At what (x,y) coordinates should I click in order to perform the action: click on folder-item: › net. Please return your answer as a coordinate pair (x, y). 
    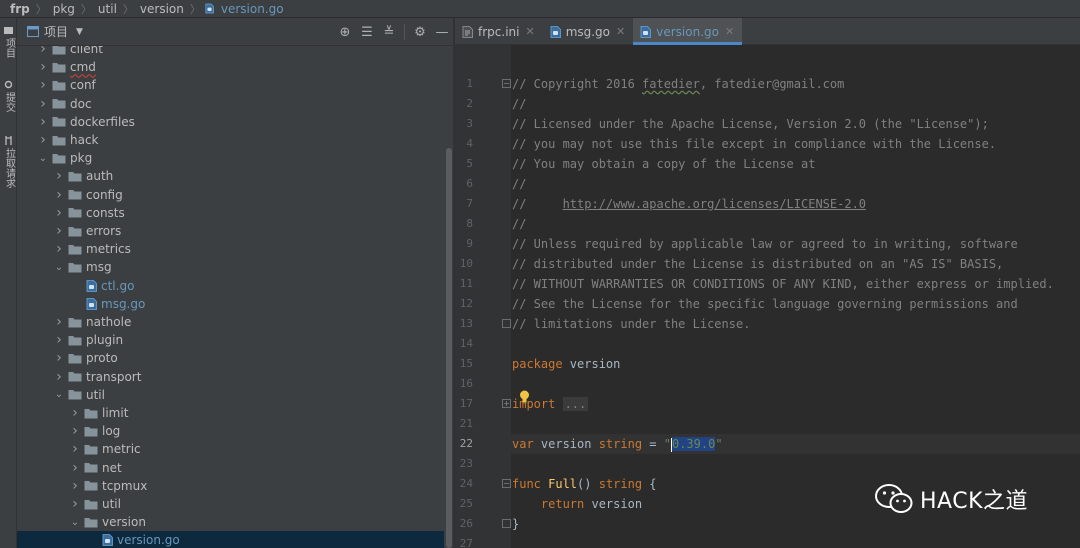
    Looking at the image, I should click on (231, 468).